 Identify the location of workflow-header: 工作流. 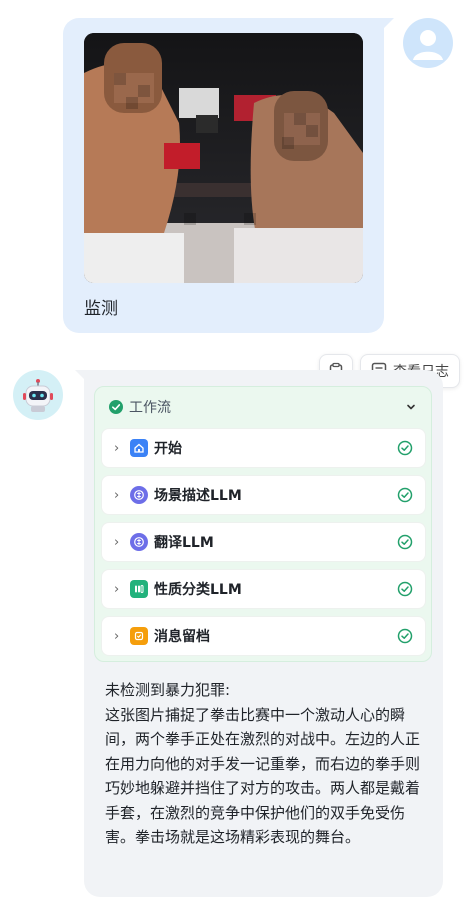
(263, 407).